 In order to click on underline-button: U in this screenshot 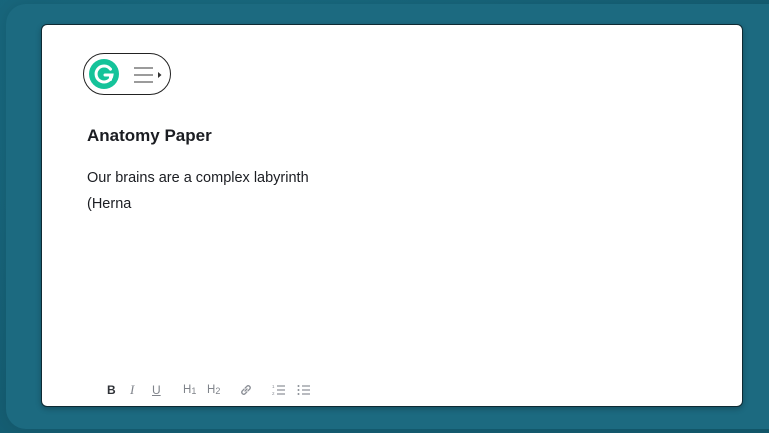, I will do `click(156, 390)`.